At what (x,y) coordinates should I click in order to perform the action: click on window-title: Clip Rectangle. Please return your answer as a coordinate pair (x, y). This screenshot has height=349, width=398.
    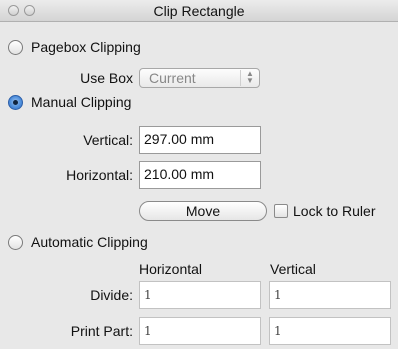
    Looking at the image, I should click on (199, 11).